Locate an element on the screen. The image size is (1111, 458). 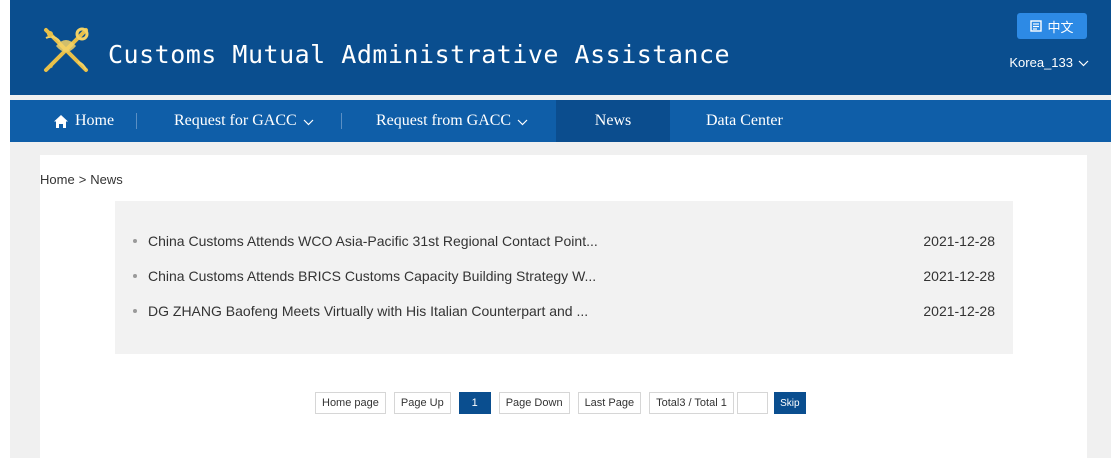
left-edge-strip is located at coordinates (5, 229).